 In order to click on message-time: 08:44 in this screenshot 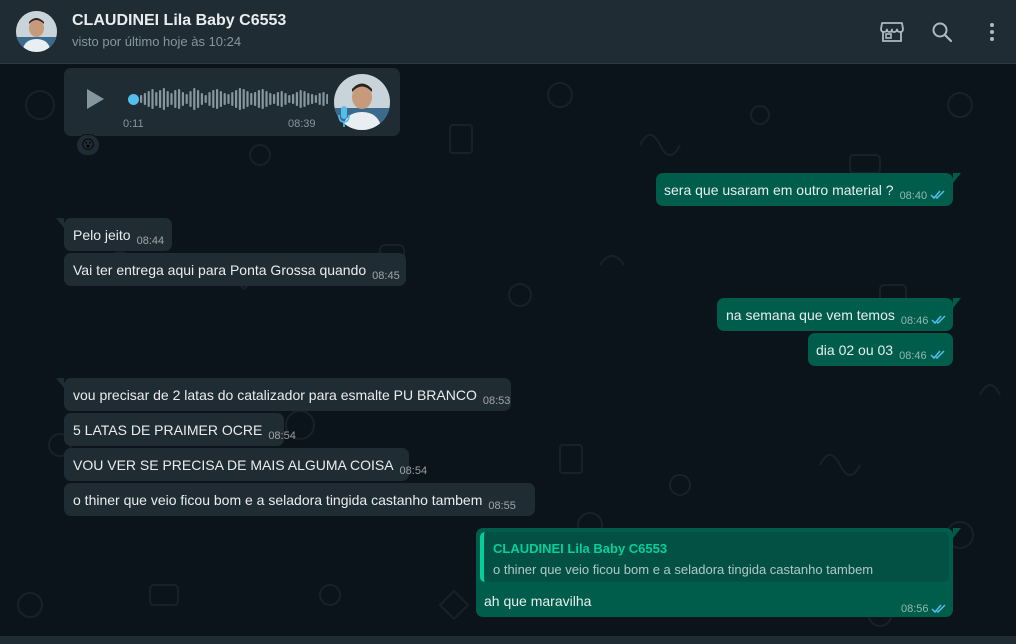, I will do `click(150, 241)`.